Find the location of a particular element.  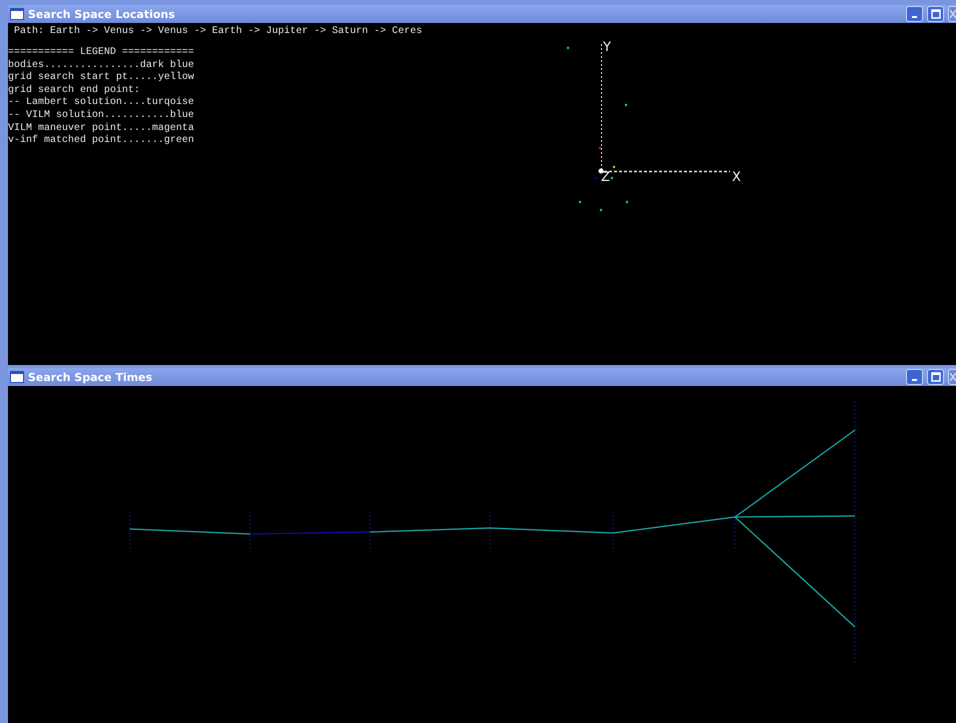

origin-point is located at coordinates (601, 171).